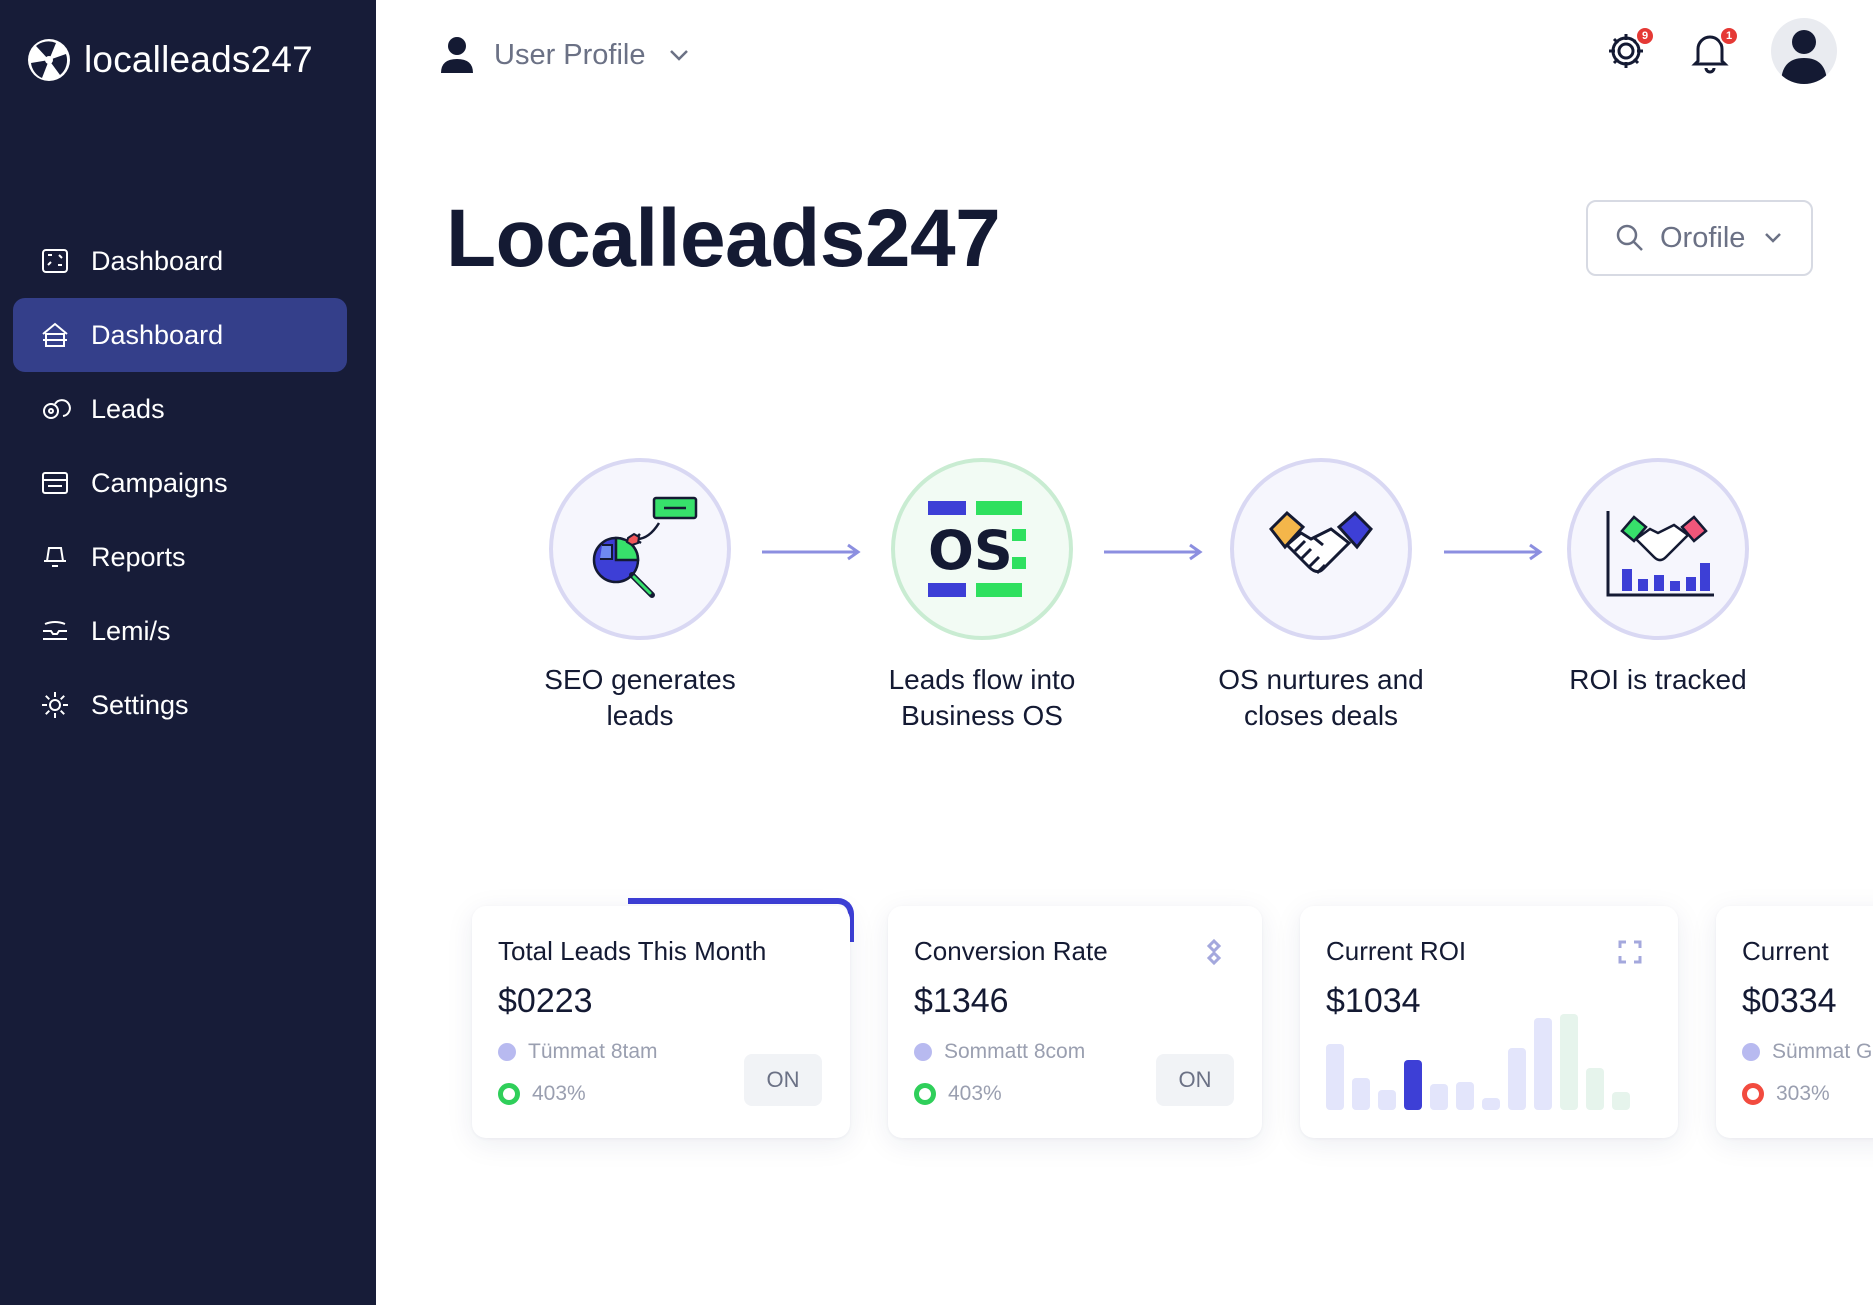 The image size is (1873, 1305). I want to click on sidebar-item-label: Campaigns, so click(159, 482).